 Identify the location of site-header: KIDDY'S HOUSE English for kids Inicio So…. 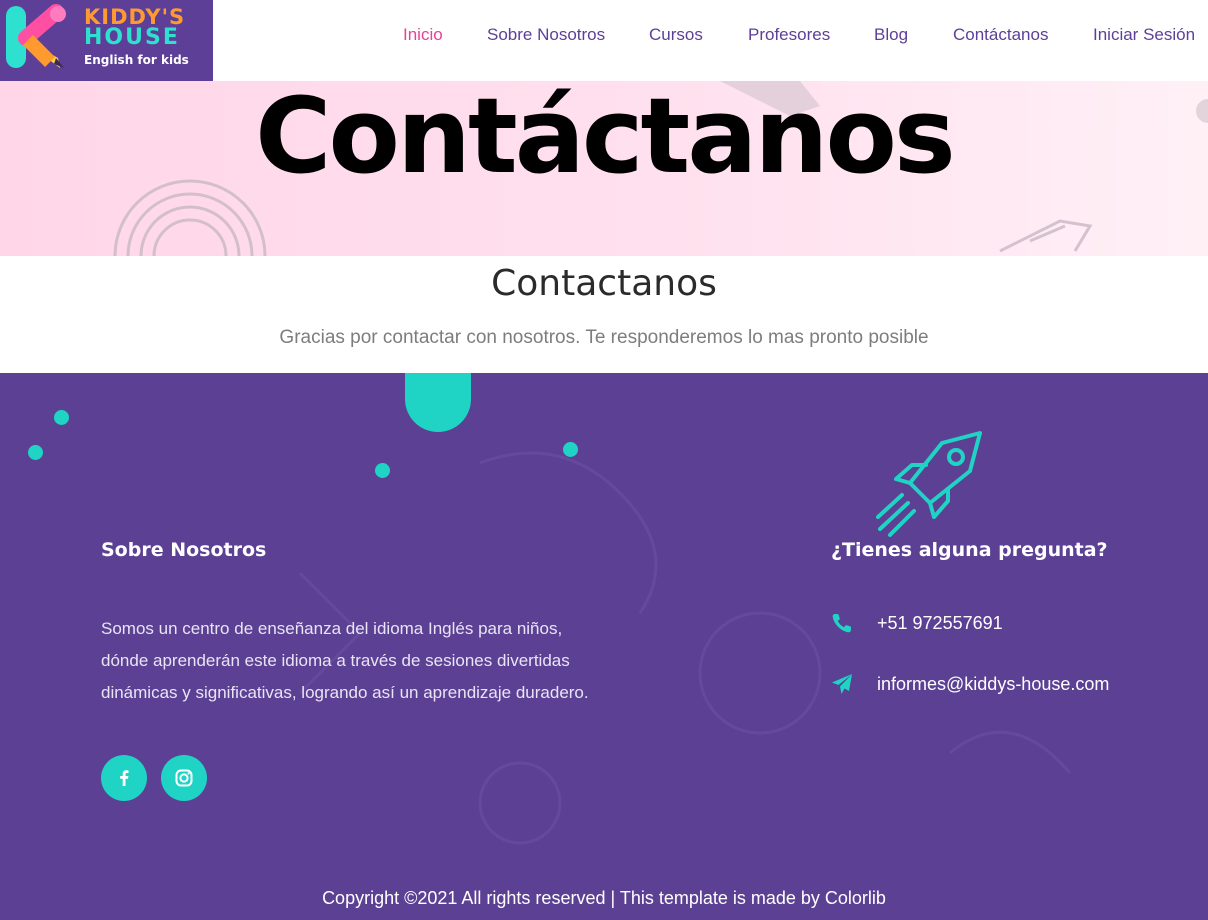
(604, 40).